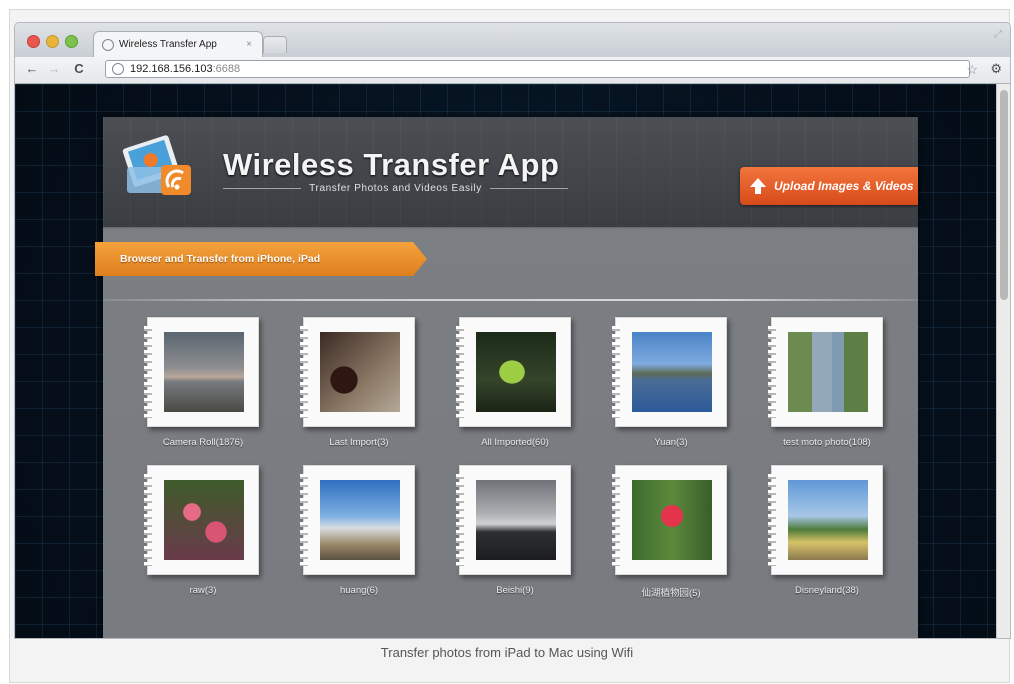  Describe the element at coordinates (108, 44) in the screenshot. I see `tab-favicon-icon` at that location.